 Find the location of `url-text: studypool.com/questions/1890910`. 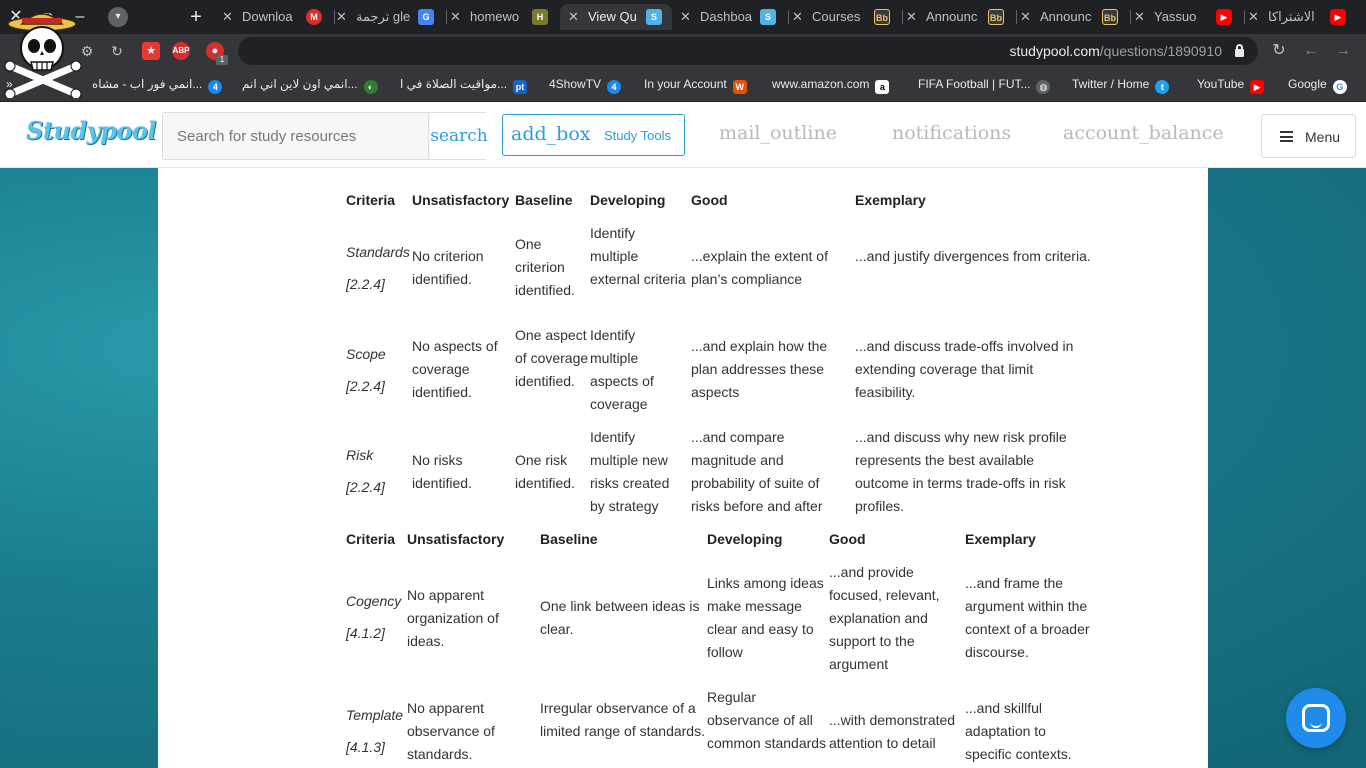

url-text: studypool.com/questions/1890910 is located at coordinates (1116, 51).